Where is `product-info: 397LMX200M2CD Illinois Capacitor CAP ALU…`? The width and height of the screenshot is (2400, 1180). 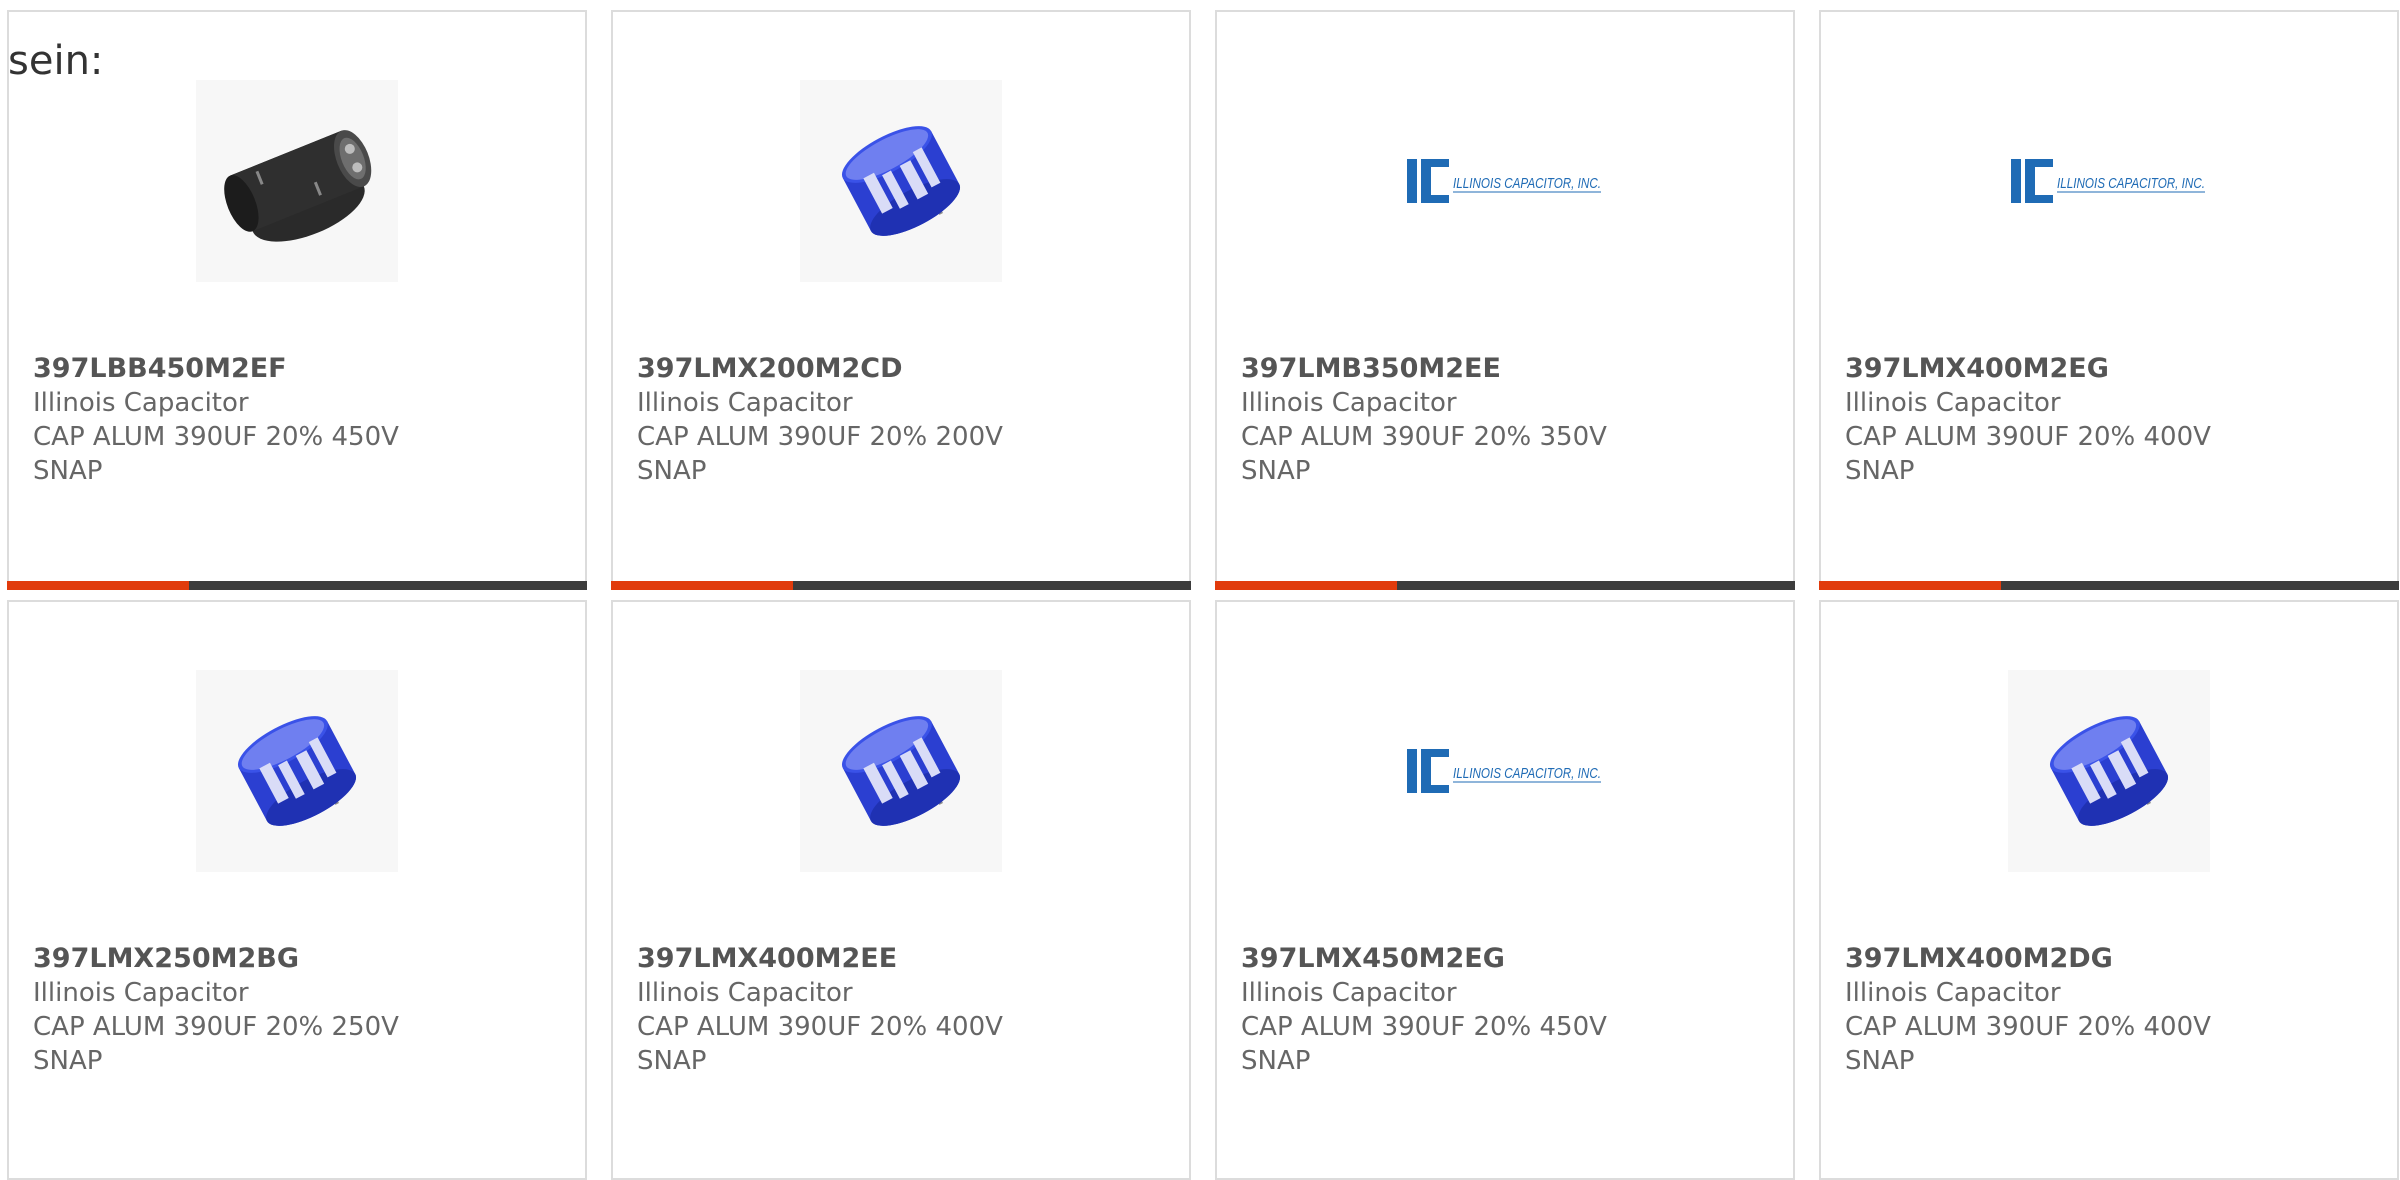
product-info: 397LMX200M2CD Illinois Capacitor CAP ALU… is located at coordinates (887, 420).